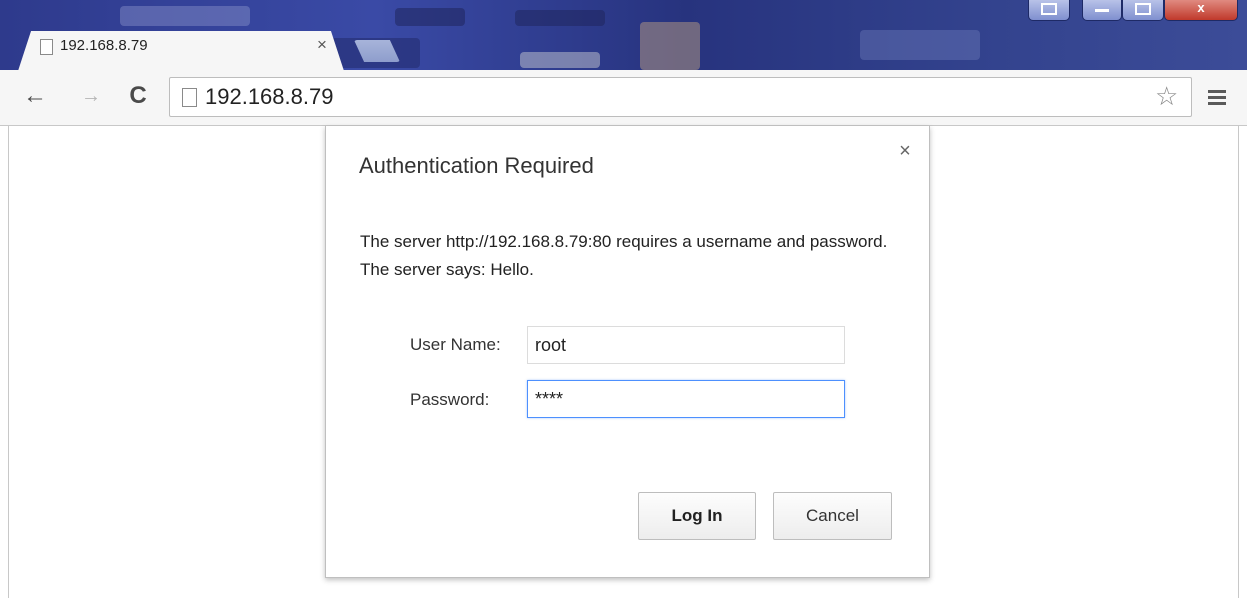 The height and width of the screenshot is (598, 1247). I want to click on tab-close-icon: ×, so click(322, 45).